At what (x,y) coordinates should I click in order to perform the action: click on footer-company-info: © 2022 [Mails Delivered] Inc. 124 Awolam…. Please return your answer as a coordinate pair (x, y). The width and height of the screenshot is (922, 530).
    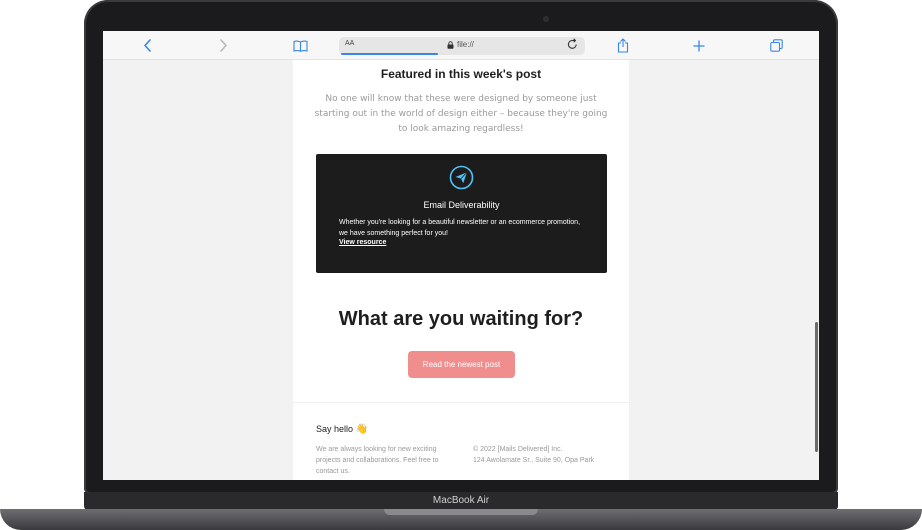
    Looking at the image, I should click on (548, 455).